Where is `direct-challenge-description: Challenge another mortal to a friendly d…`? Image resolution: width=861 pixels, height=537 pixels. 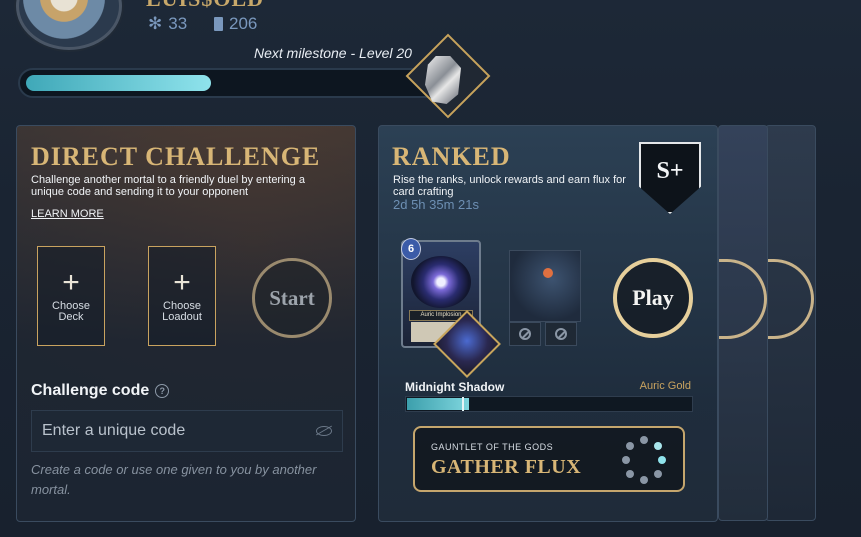 direct-challenge-description: Challenge another mortal to a friendly d… is located at coordinates (168, 186).